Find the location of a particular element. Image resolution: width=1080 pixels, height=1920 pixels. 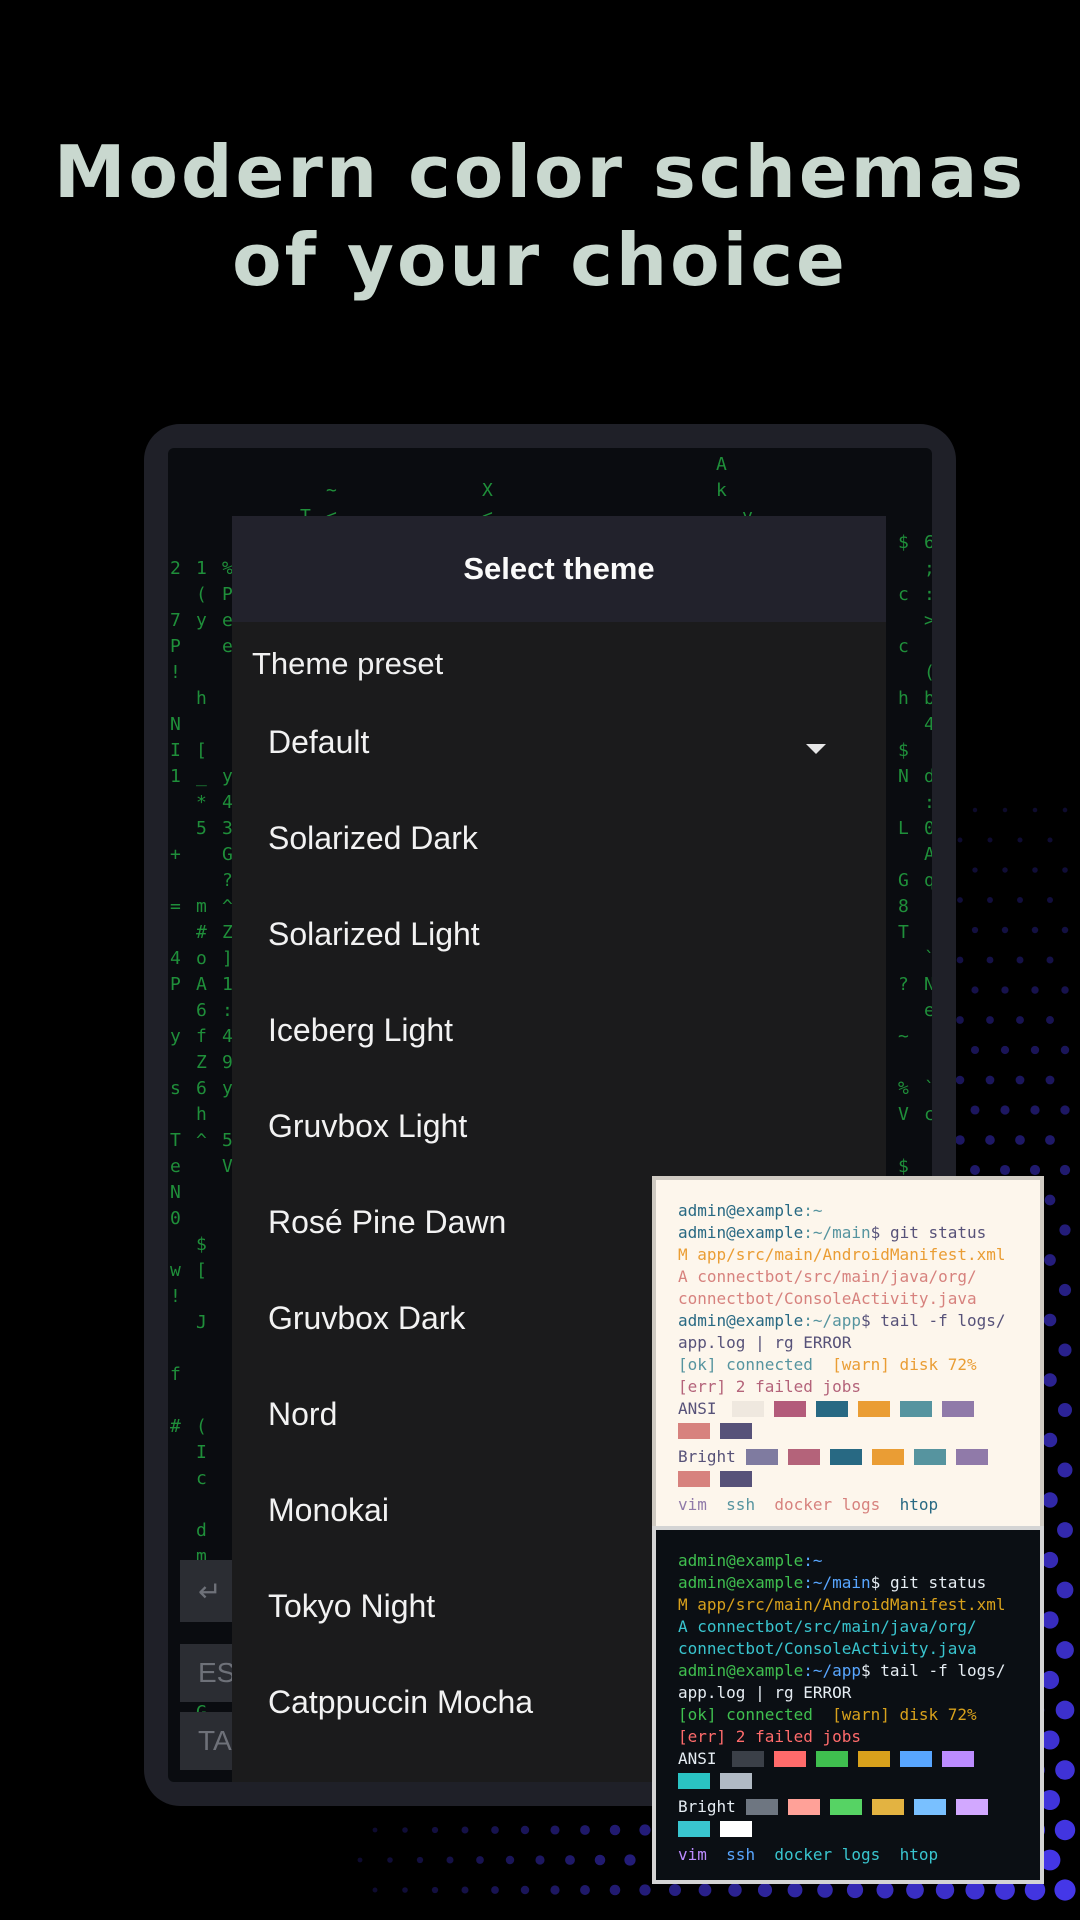

matrix-glyph: e is located at coordinates (175, 1166).